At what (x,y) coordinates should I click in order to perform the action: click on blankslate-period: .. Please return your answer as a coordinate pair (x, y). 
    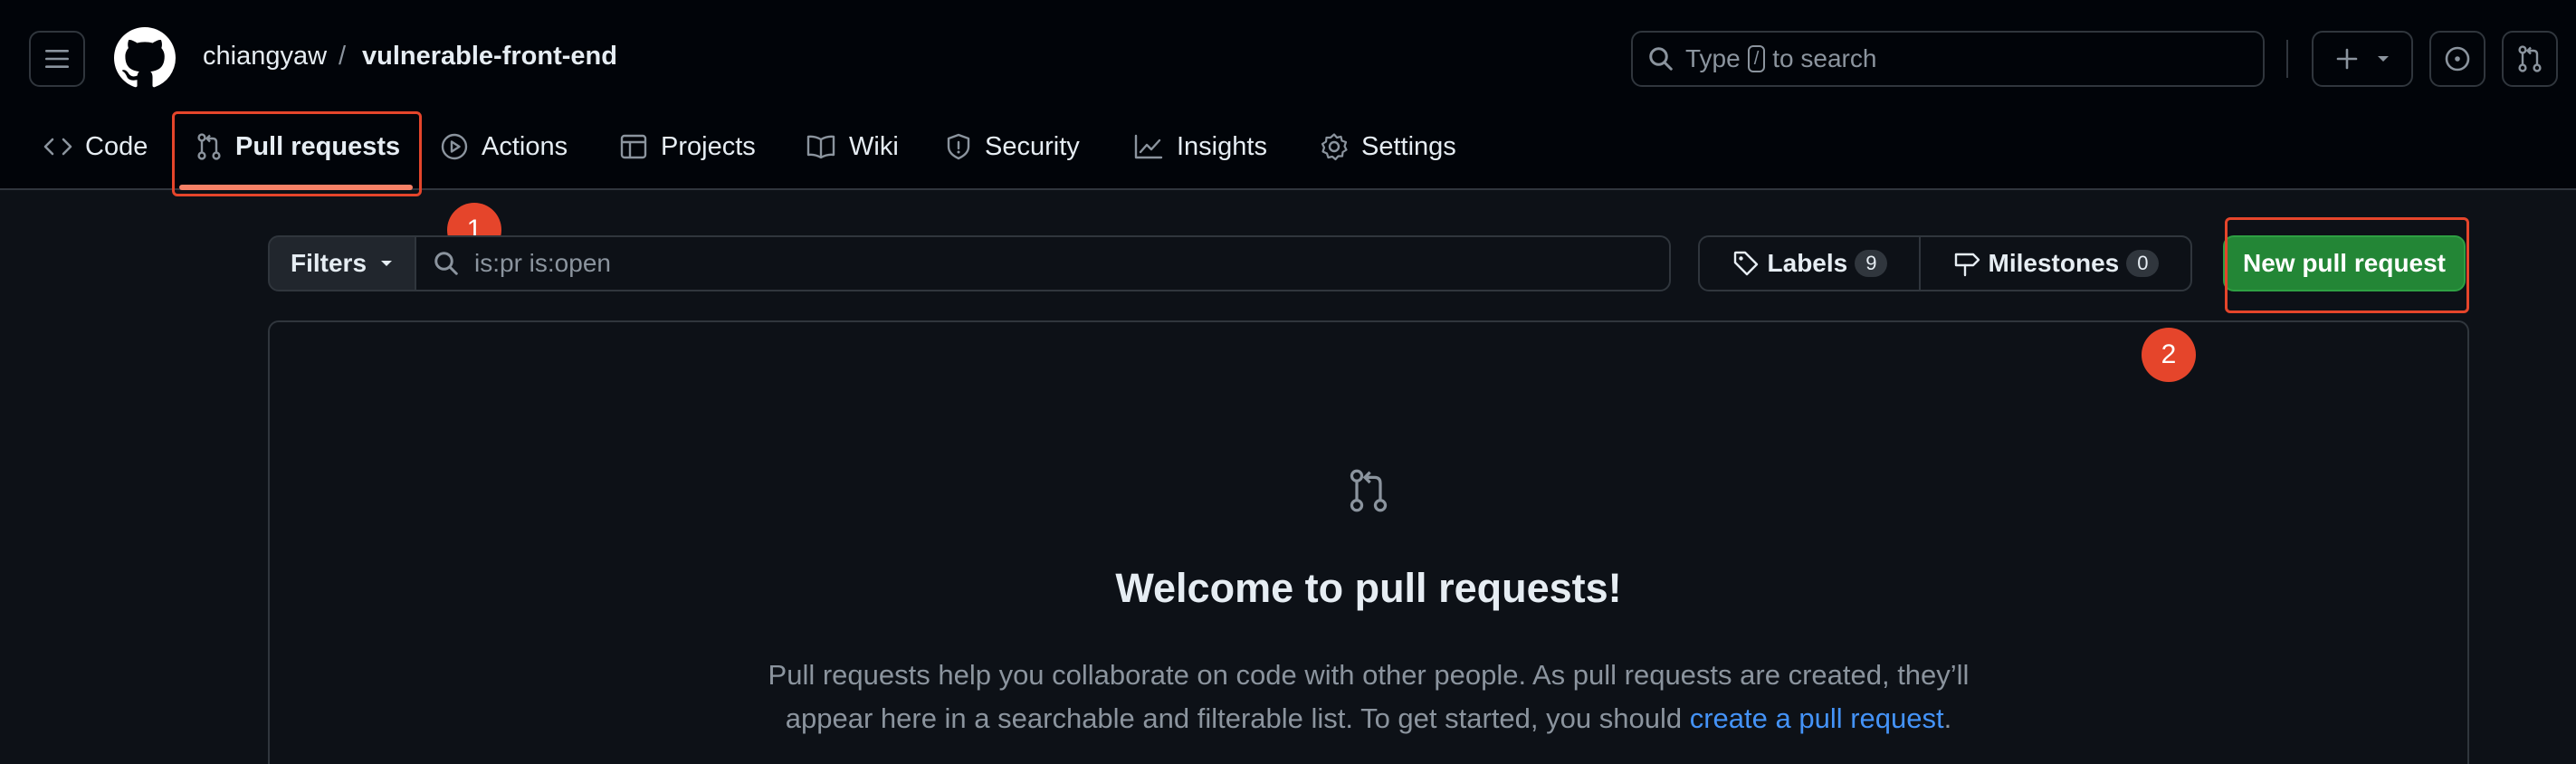
    Looking at the image, I should click on (1947, 718).